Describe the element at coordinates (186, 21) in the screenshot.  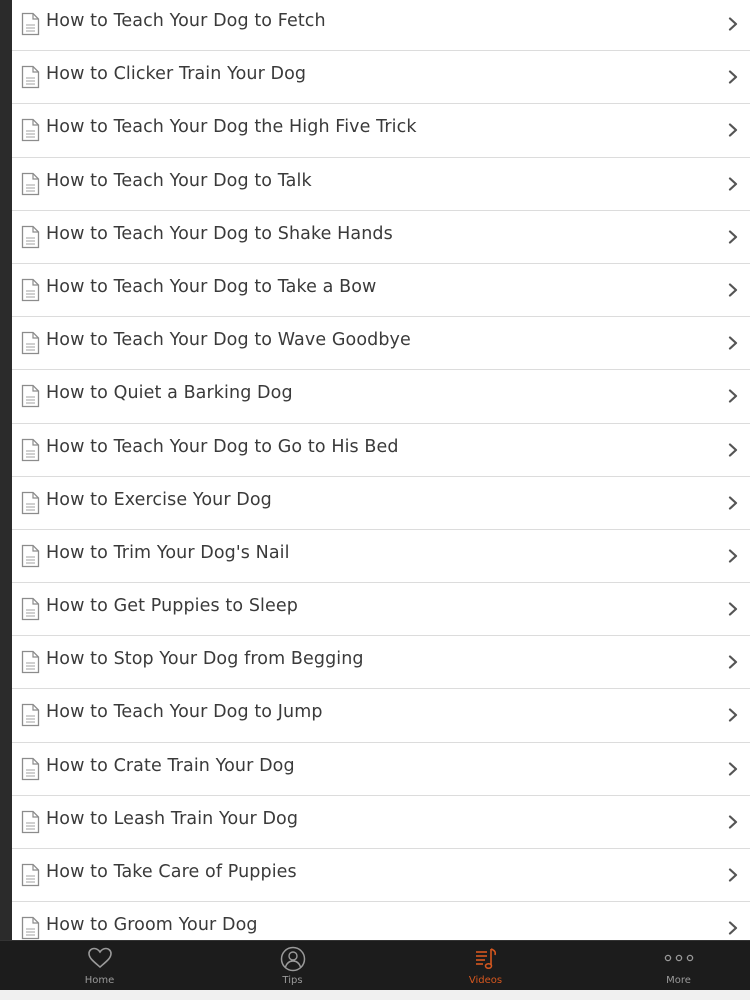
I see `list-item-label: How to Teach Your Dog to Fetch` at that location.